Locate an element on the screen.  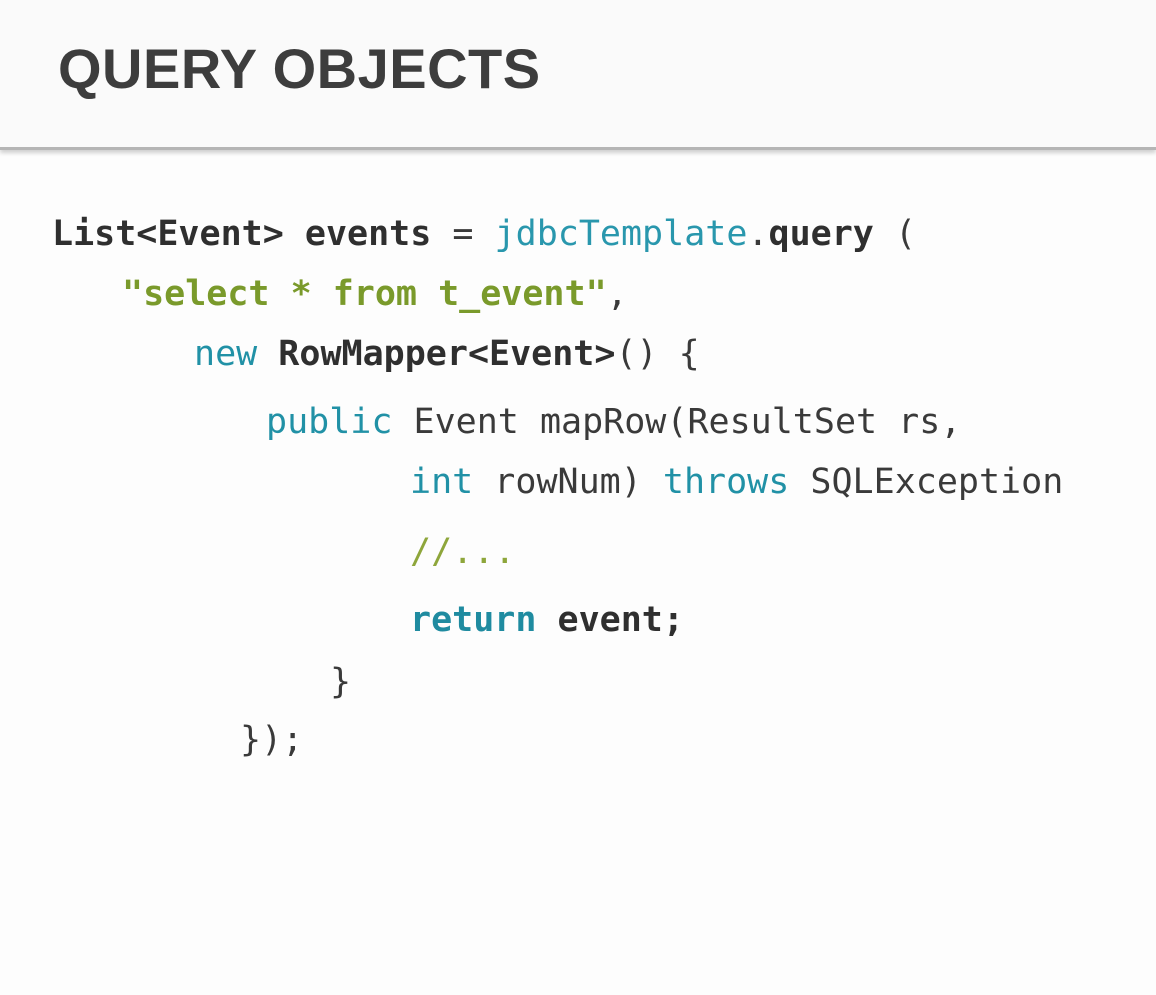
code-throws-keyword: throws is located at coordinates (726, 482).